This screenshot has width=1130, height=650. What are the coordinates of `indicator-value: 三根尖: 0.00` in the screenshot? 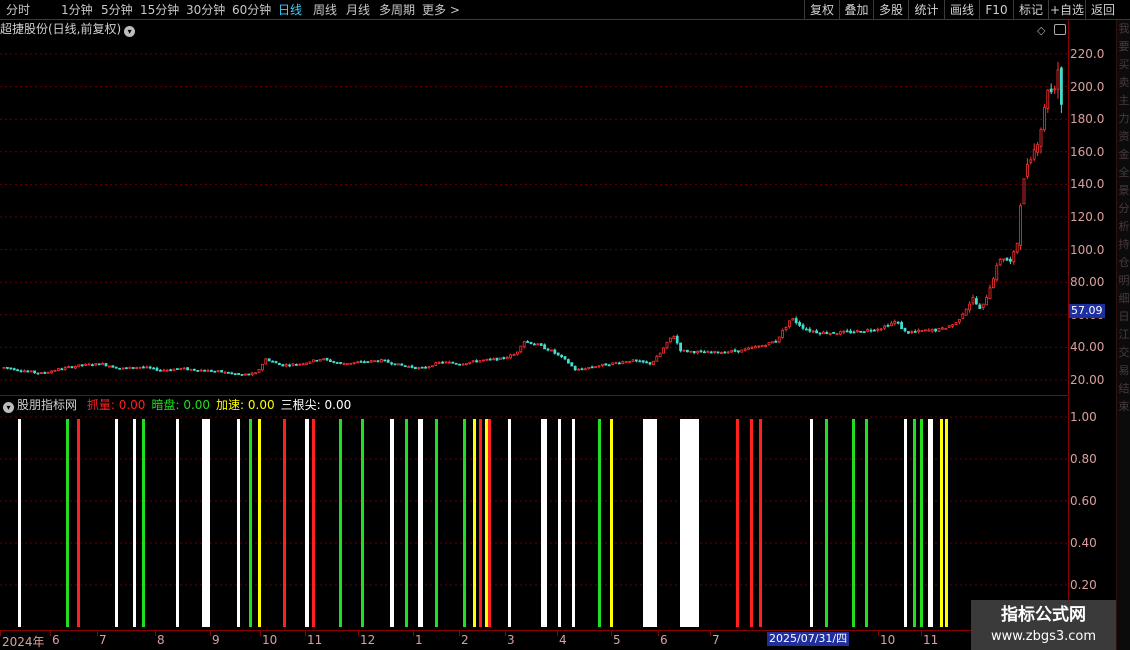 It's located at (316, 405).